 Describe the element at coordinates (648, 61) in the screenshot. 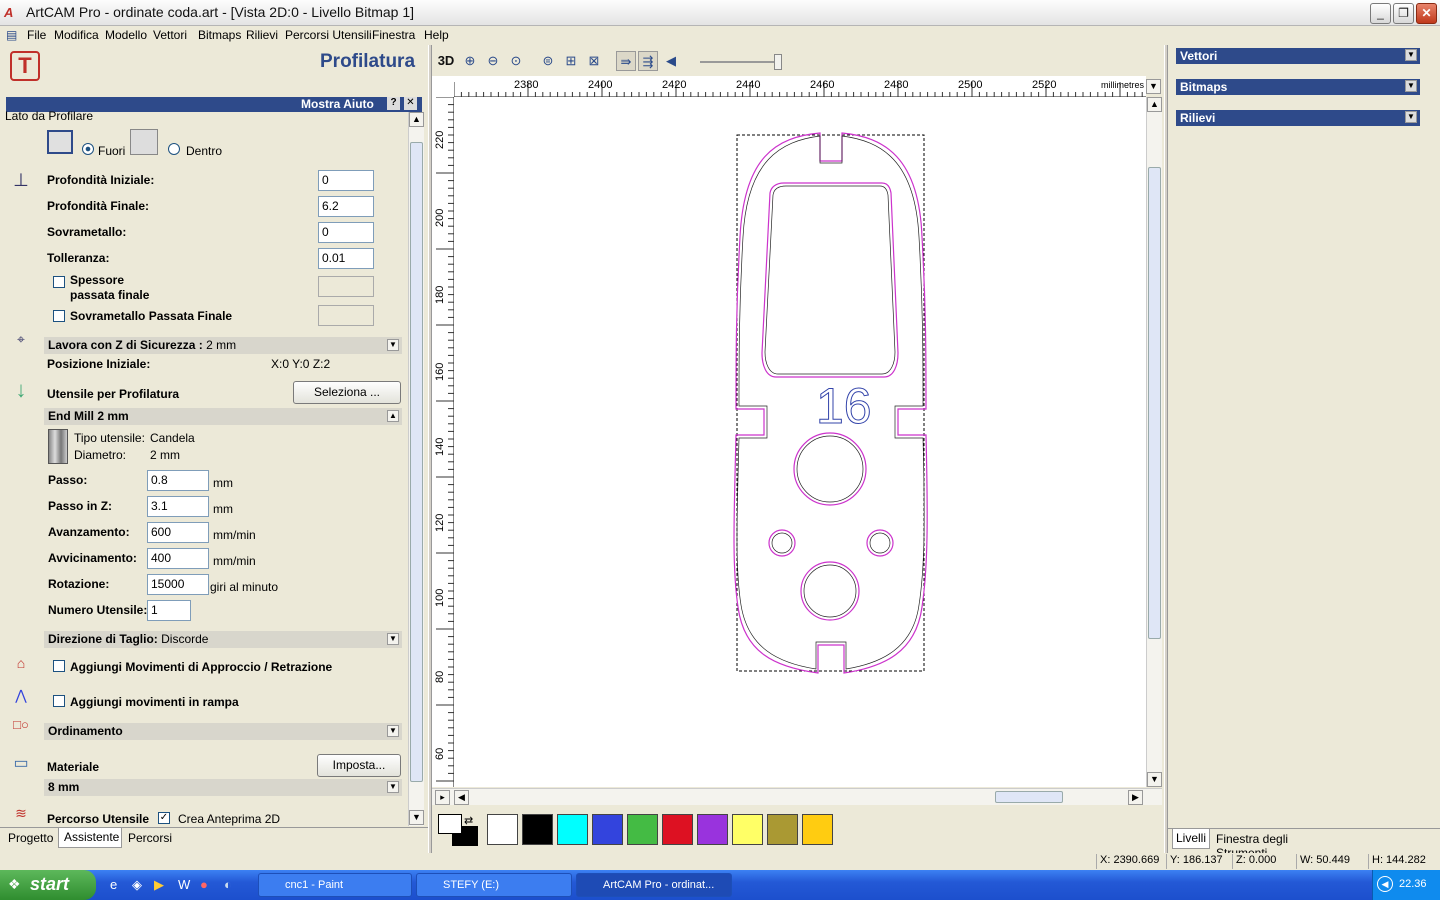

I see `snap-icon: ⇶` at that location.